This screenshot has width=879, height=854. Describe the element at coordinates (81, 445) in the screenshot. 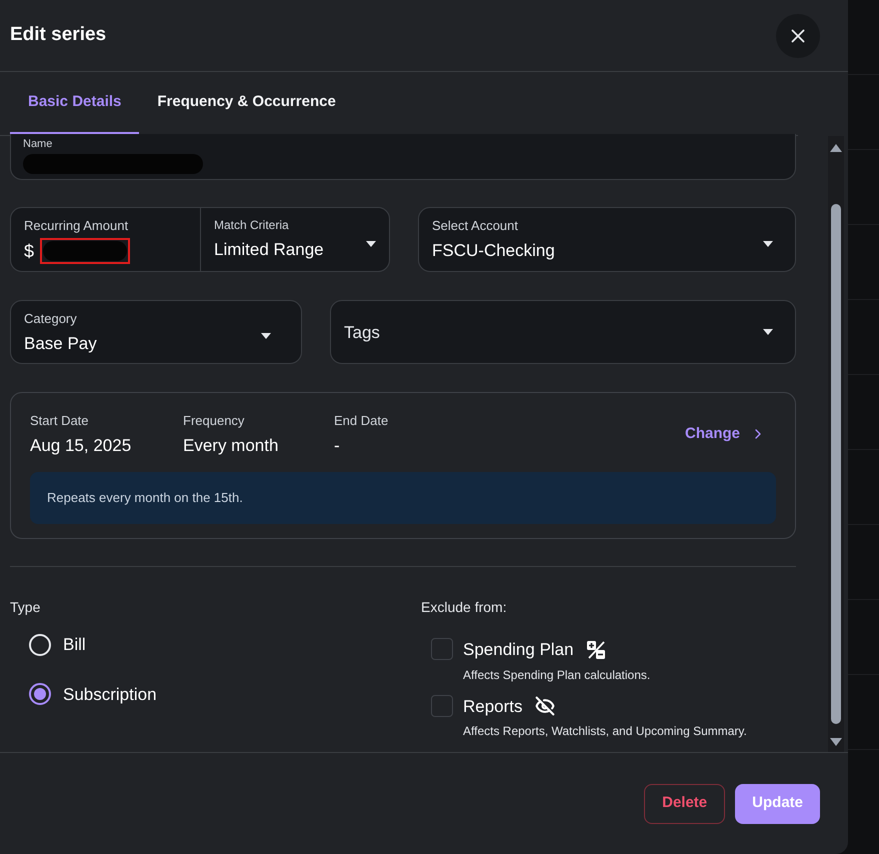

I see `schedule-value: Aug 15, 2025` at that location.